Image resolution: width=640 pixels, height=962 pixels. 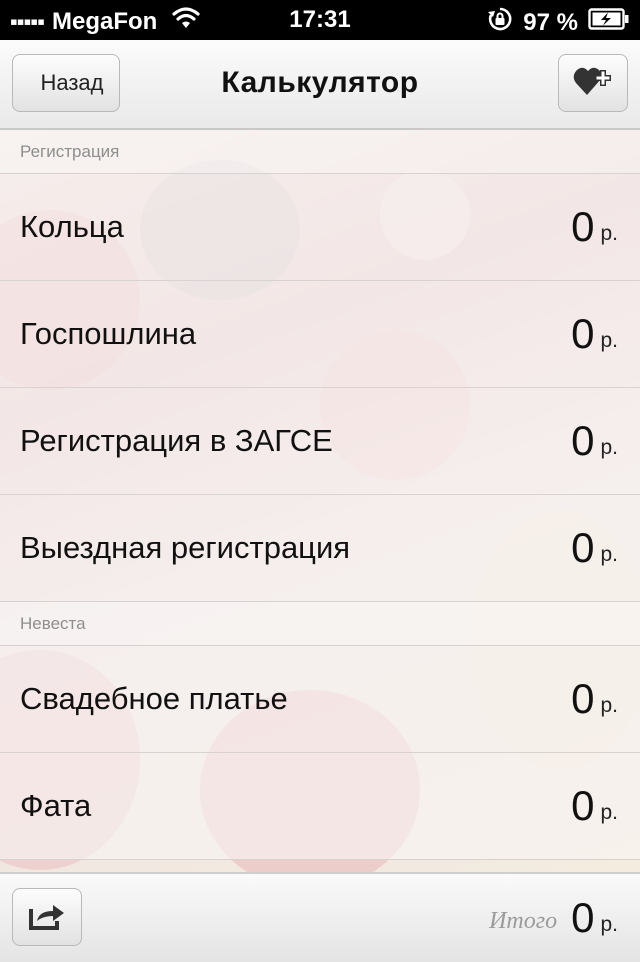 I want to click on status-right: 97 %, so click(x=558, y=22).